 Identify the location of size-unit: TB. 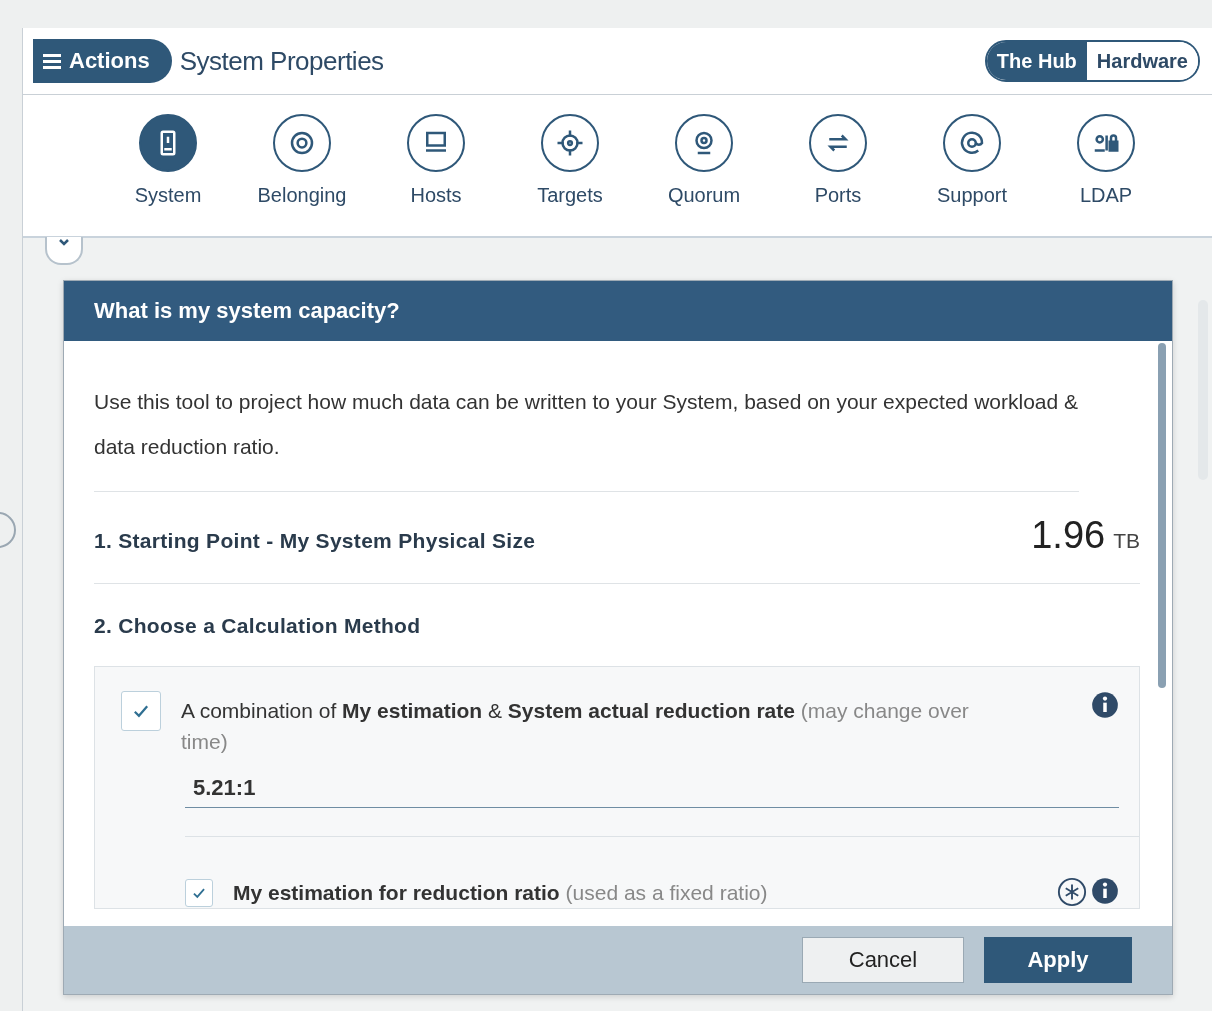
(1126, 540).